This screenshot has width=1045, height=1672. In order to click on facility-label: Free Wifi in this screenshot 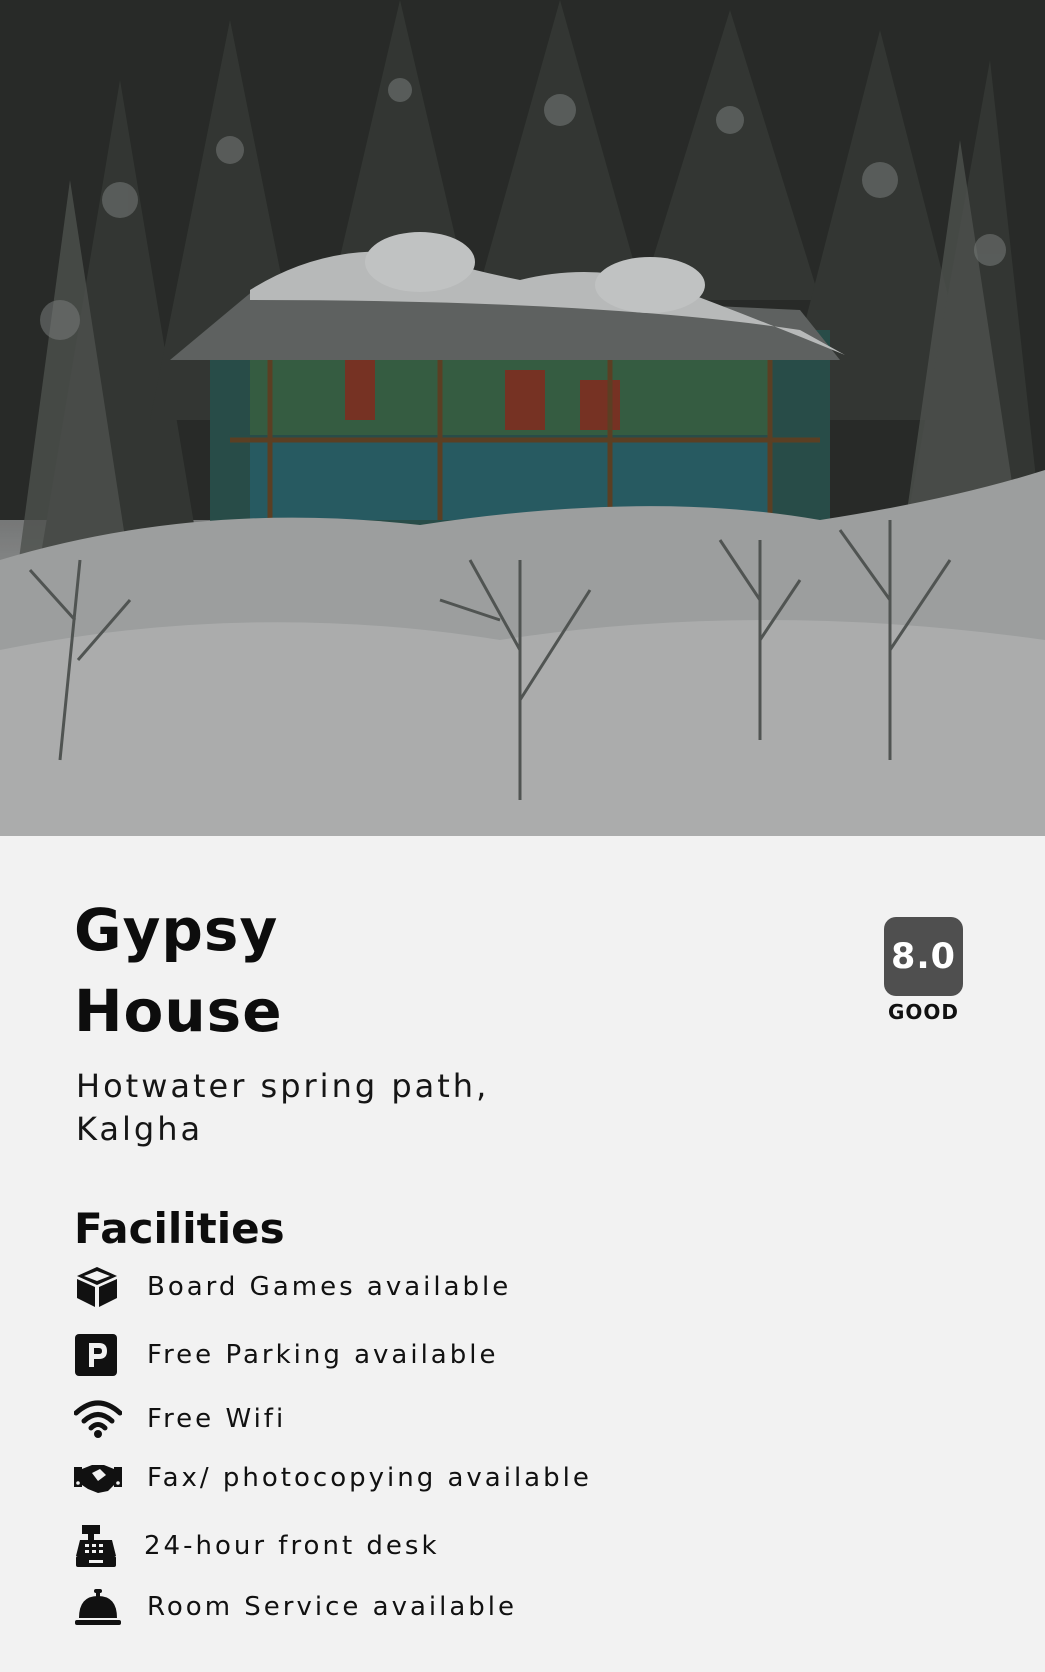, I will do `click(217, 1419)`.